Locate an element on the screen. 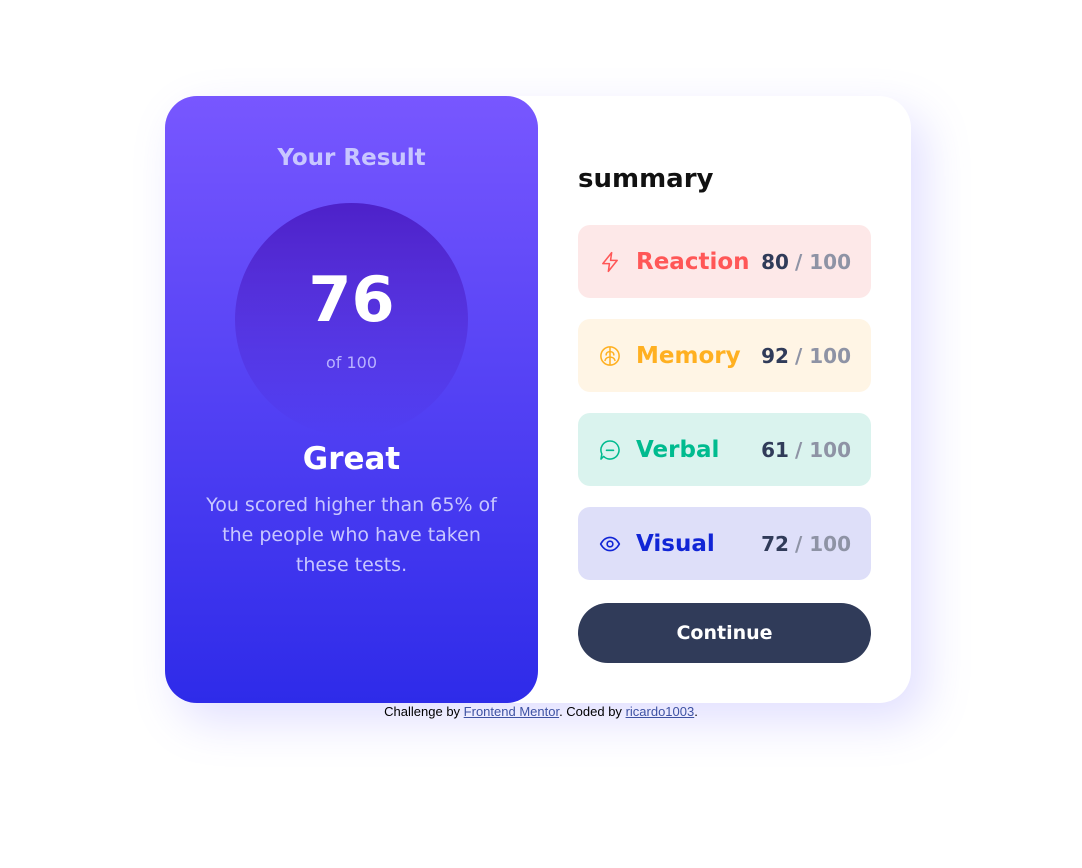  brain-icon is located at coordinates (610, 356).